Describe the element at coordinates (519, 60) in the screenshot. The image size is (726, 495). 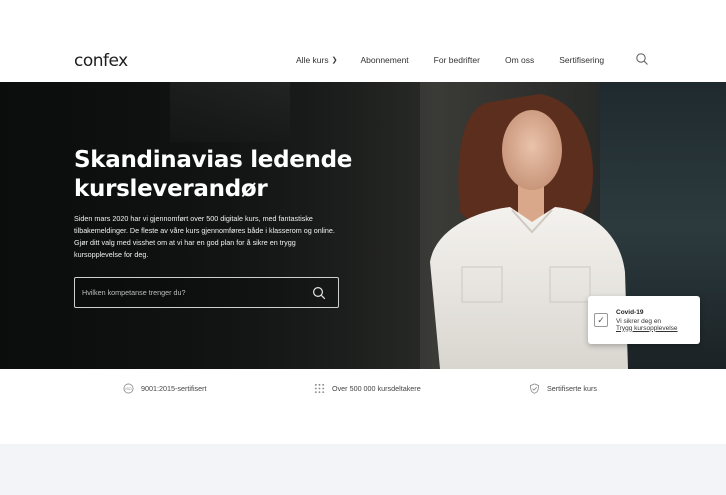
I see `nav-item-om-oss: Om oss` at that location.